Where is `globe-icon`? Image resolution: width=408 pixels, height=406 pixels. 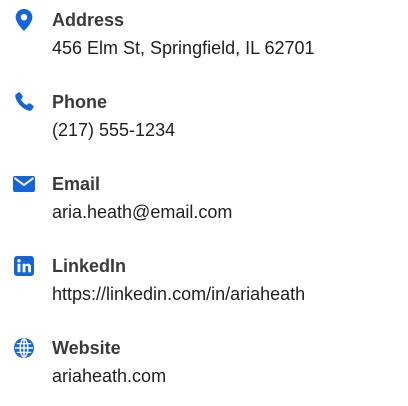
globe-icon is located at coordinates (24, 348).